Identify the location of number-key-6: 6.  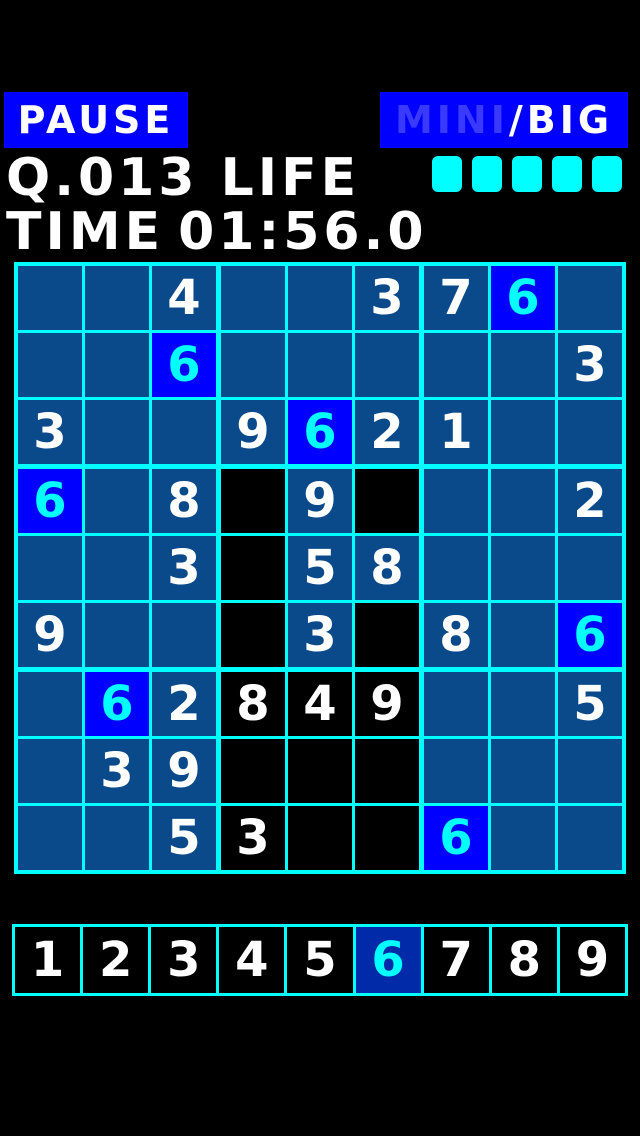
(388, 960).